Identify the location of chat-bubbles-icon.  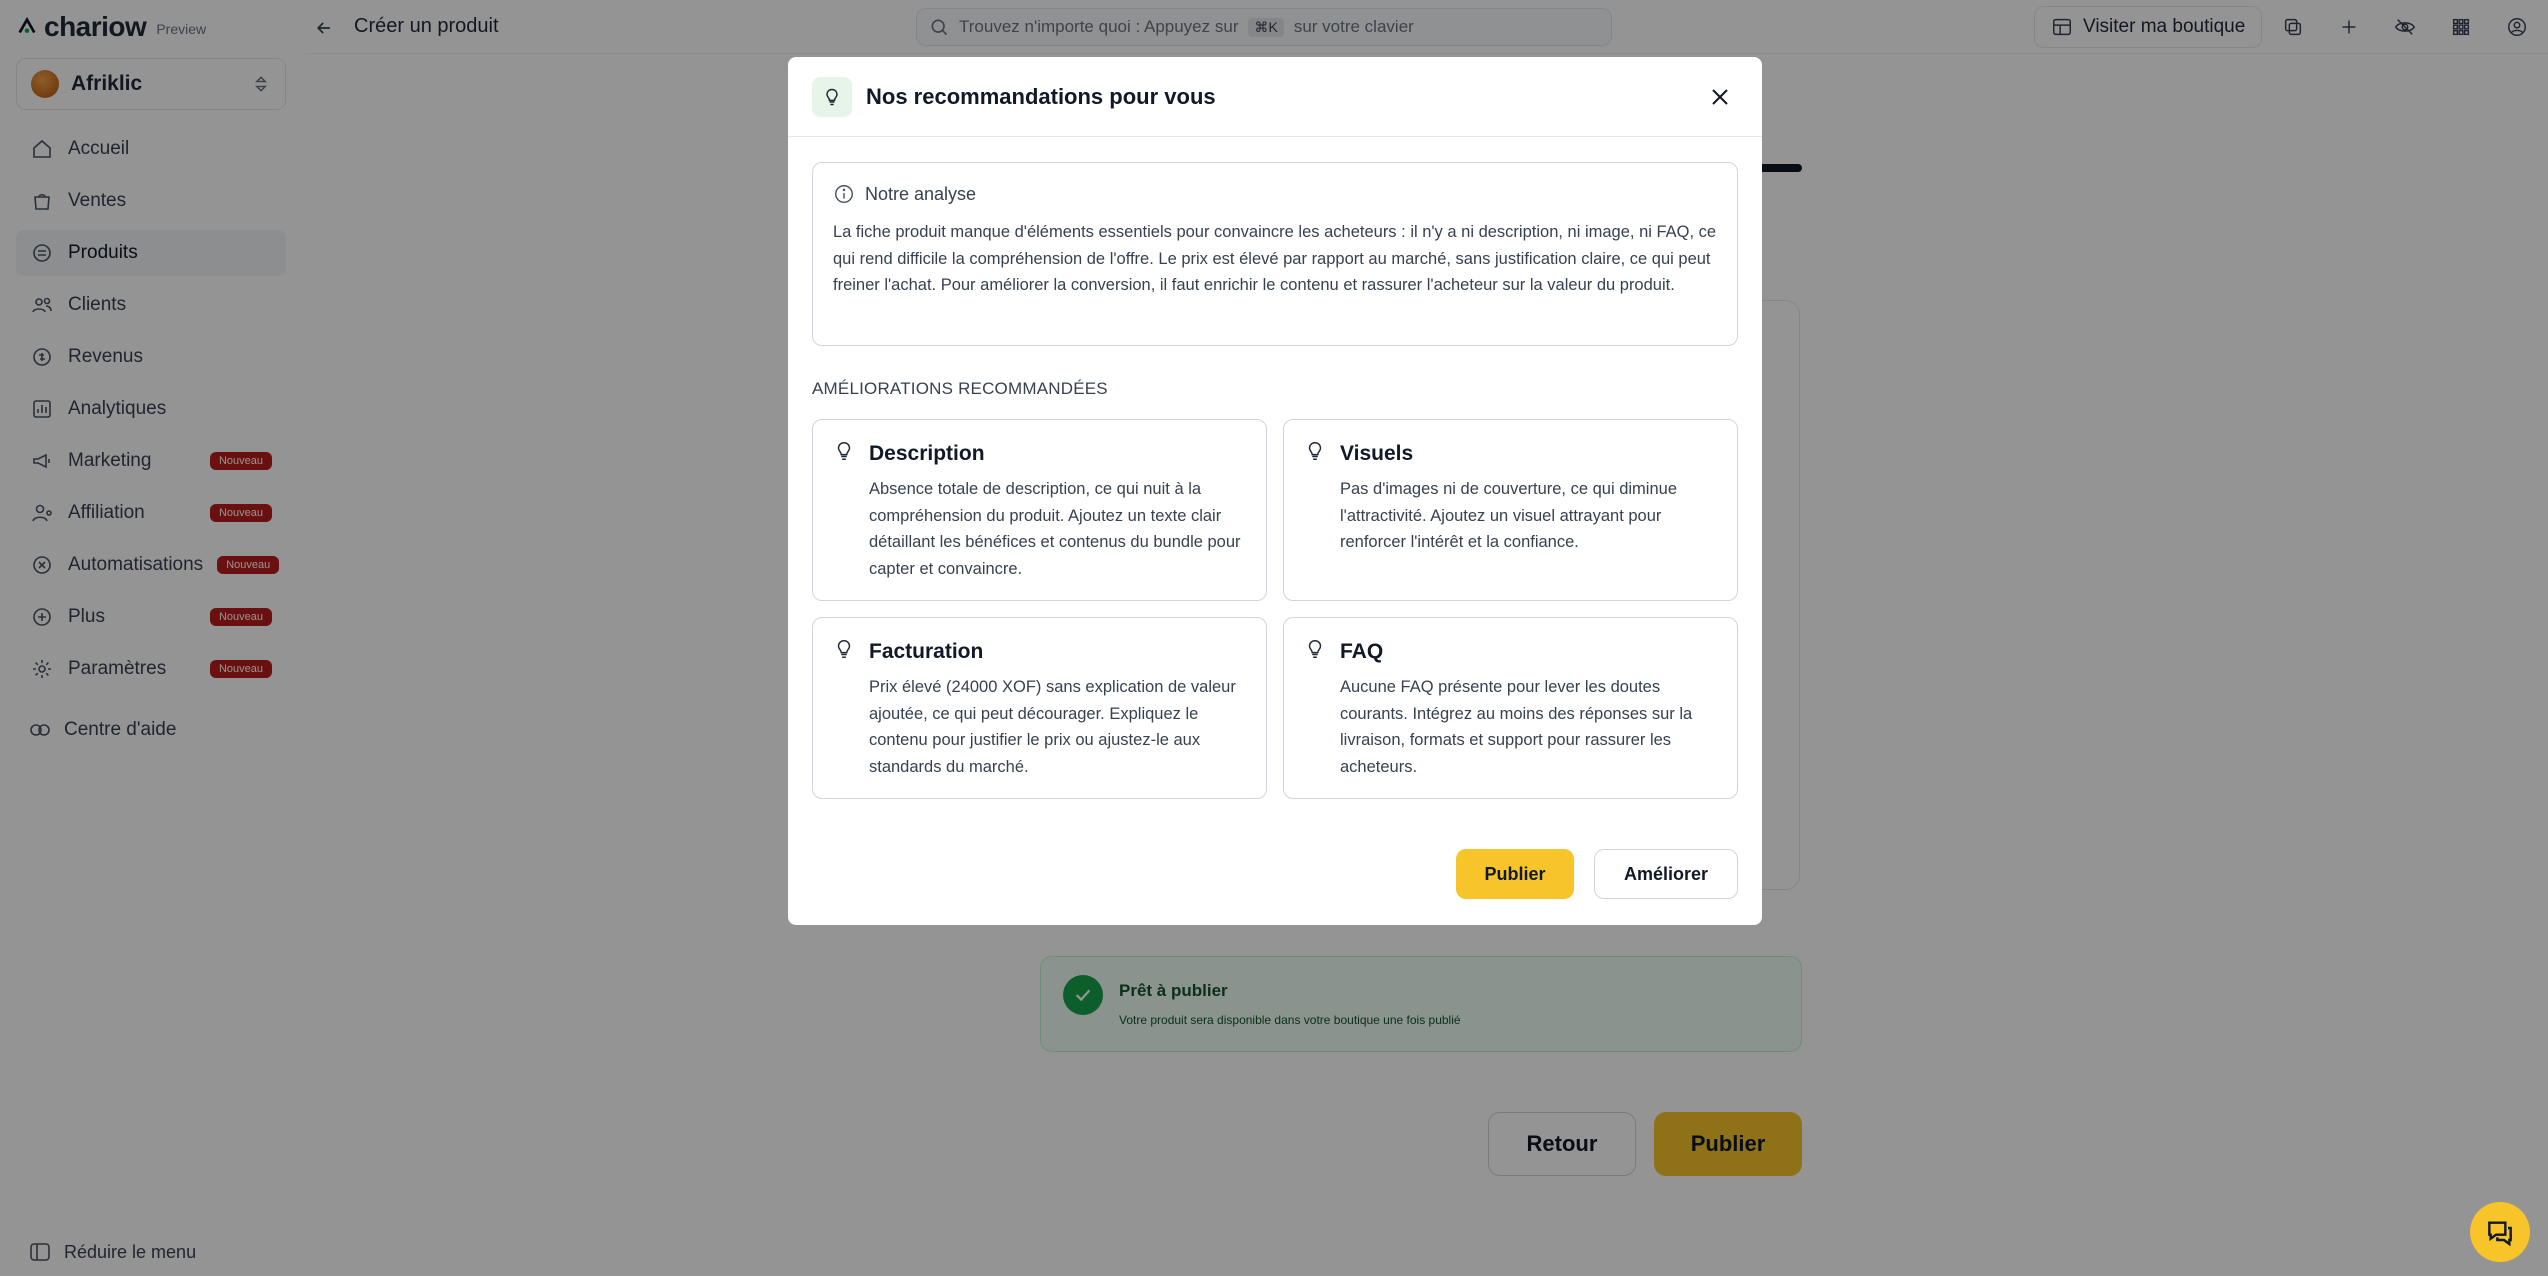
(2500, 1234).